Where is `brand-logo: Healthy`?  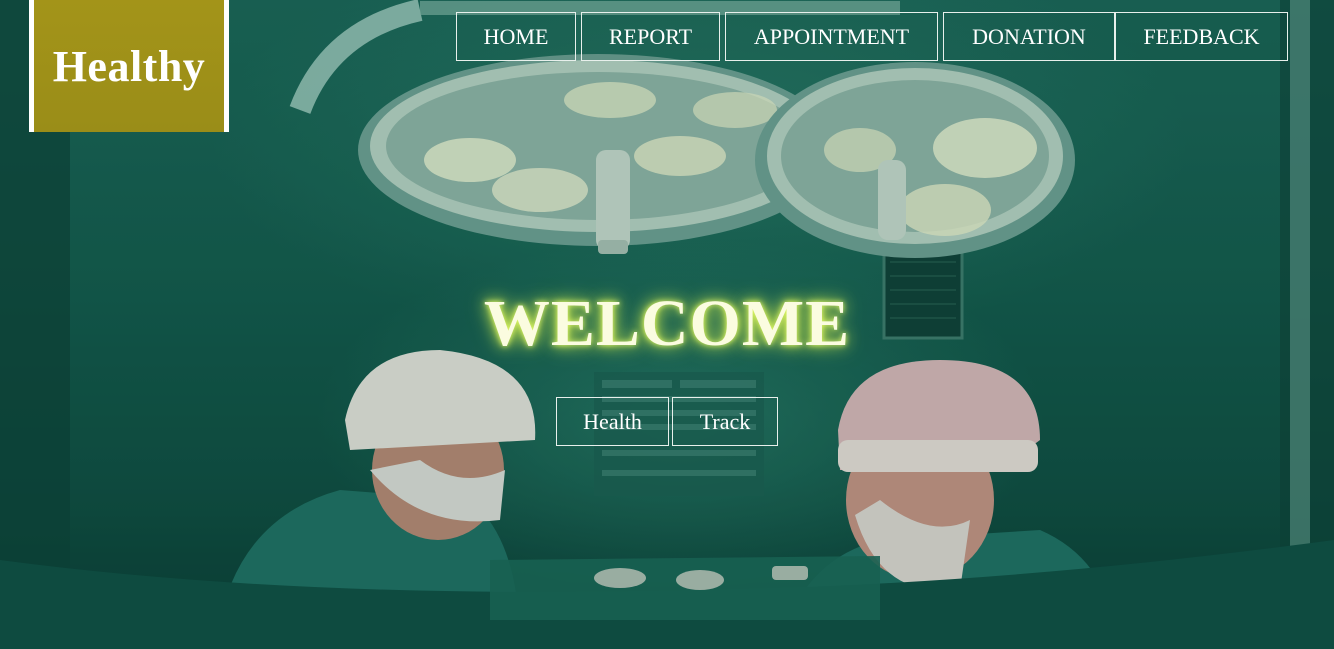 brand-logo: Healthy is located at coordinates (129, 66).